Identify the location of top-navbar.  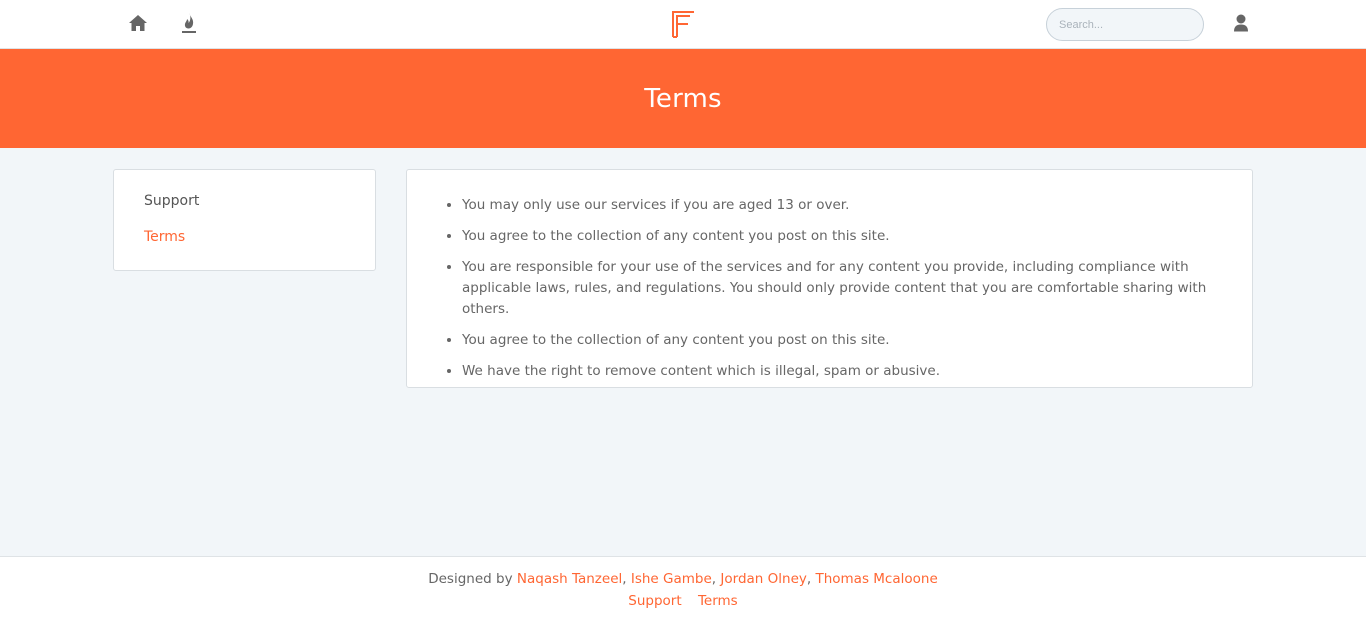
(683, 24).